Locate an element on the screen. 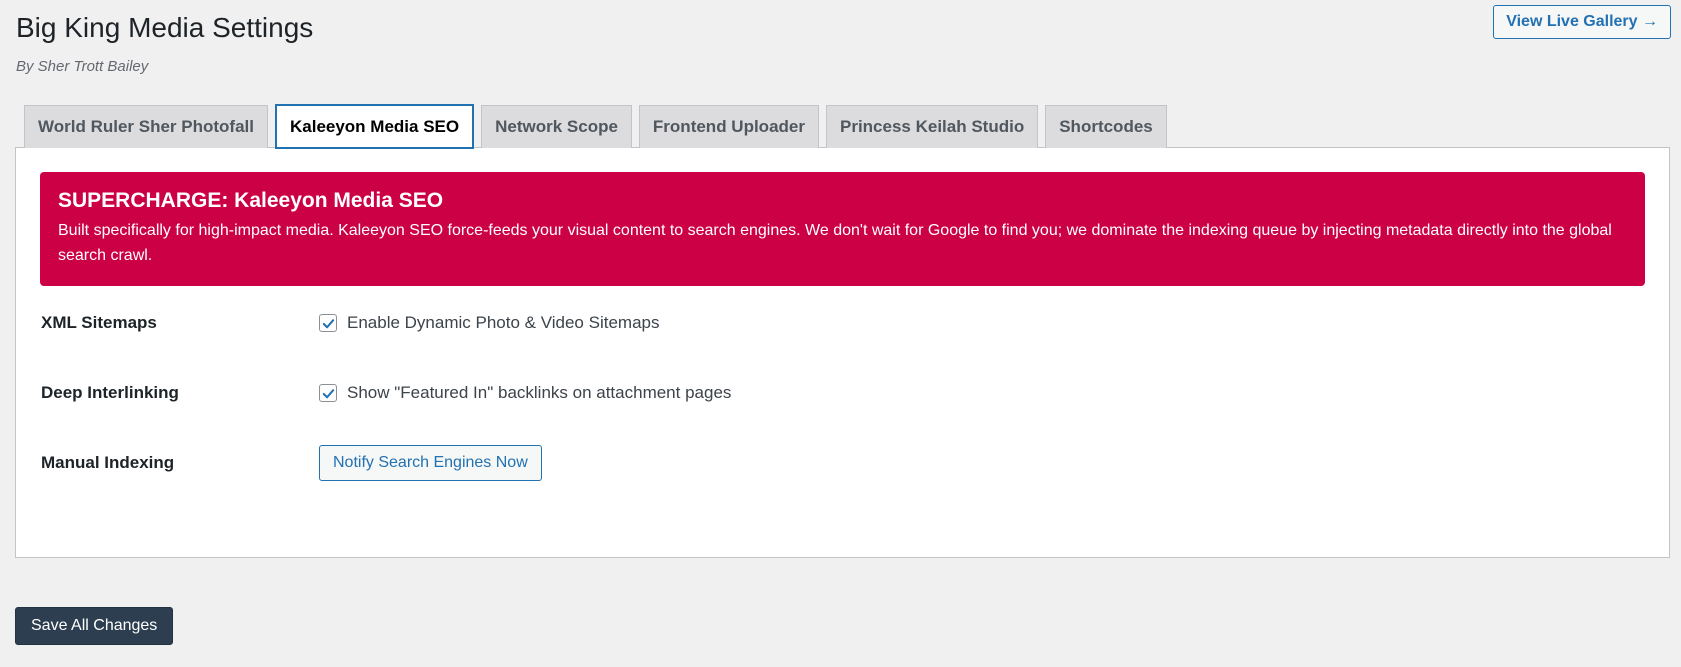 The width and height of the screenshot is (1681, 667). save-all-changes-button: Save All Changes is located at coordinates (94, 626).